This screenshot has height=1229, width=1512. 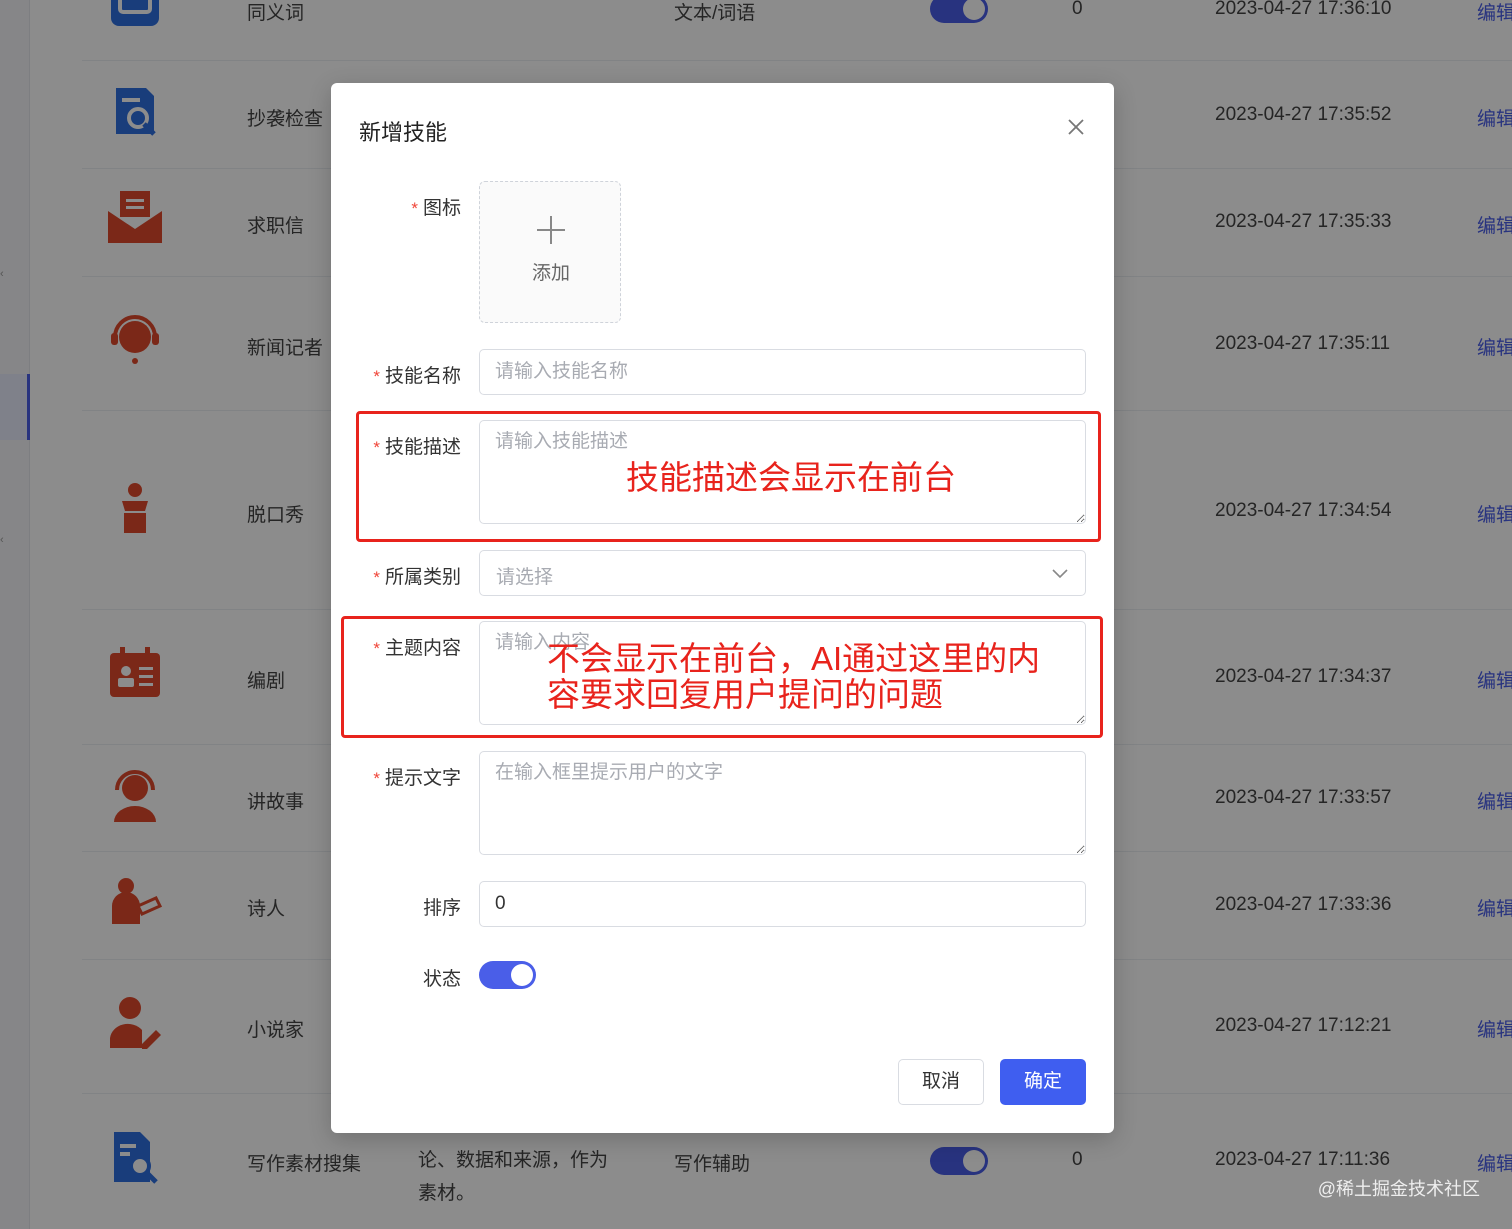 I want to click on skill-name-label: * 技能名称, so click(x=417, y=374).